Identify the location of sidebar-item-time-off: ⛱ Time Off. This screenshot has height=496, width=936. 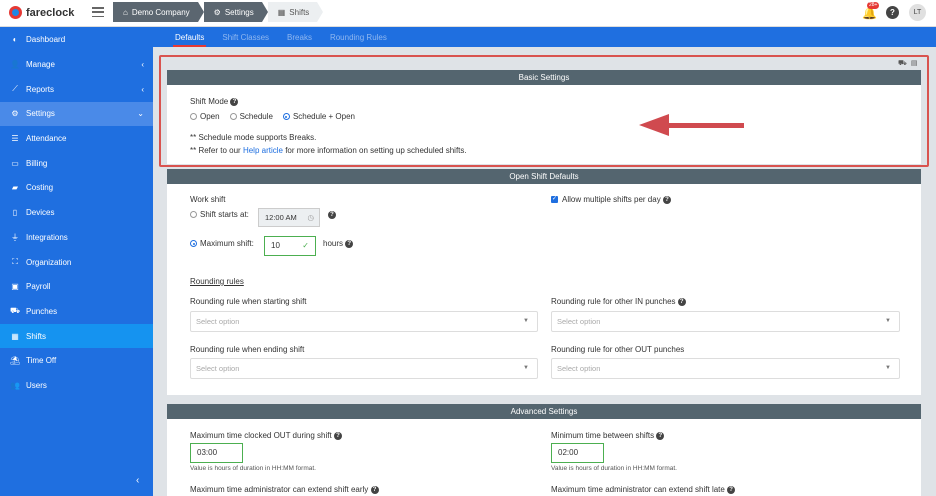
(76, 360).